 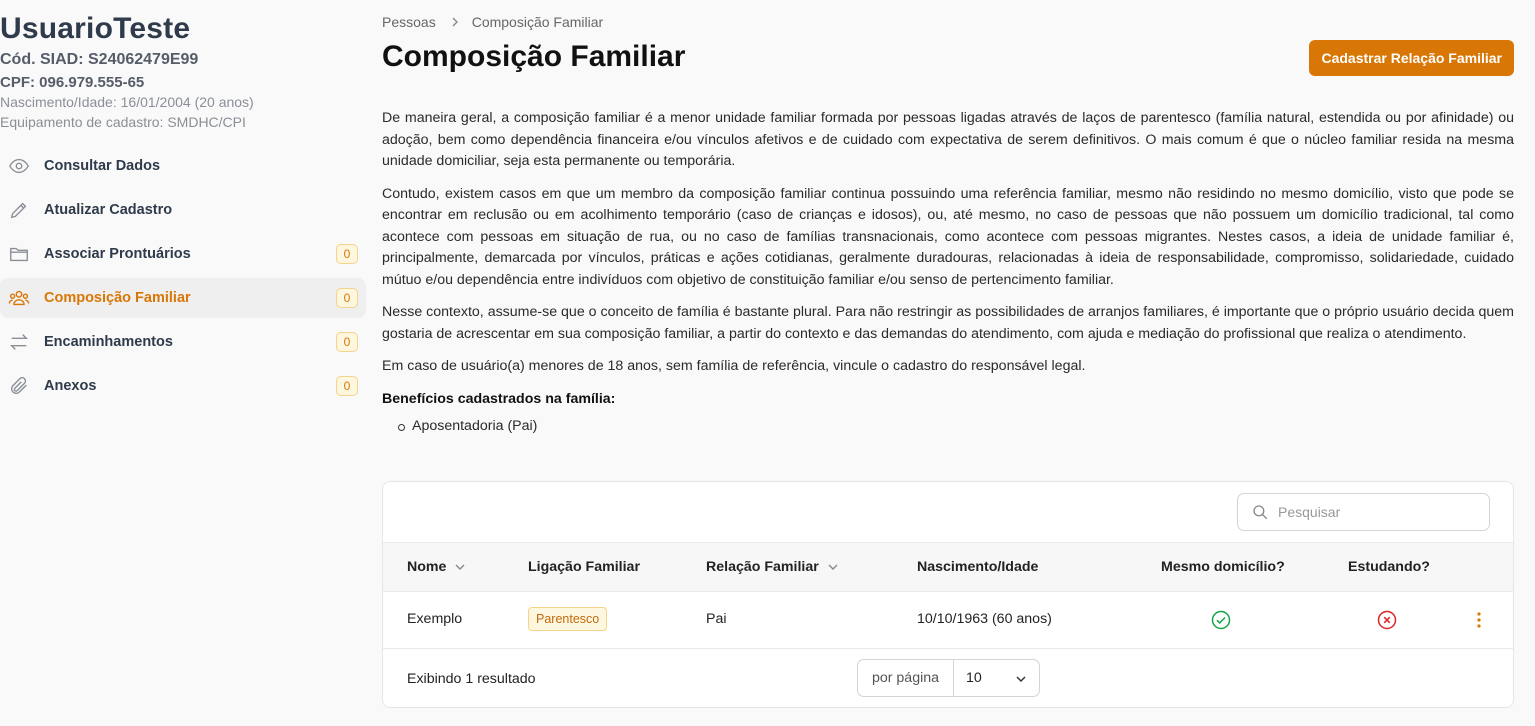 I want to click on pencil-icon, so click(x=19, y=210).